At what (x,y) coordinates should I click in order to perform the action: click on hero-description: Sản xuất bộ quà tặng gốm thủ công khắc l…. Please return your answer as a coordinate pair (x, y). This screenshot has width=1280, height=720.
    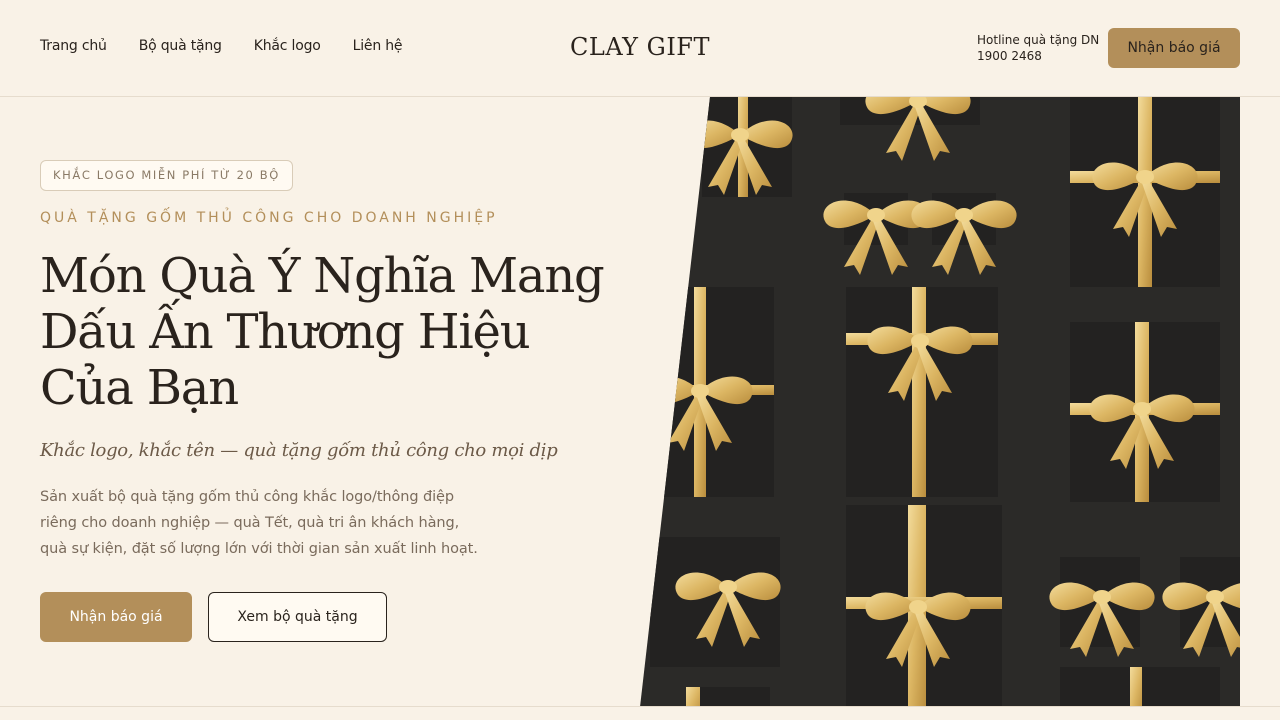
    Looking at the image, I should click on (259, 523).